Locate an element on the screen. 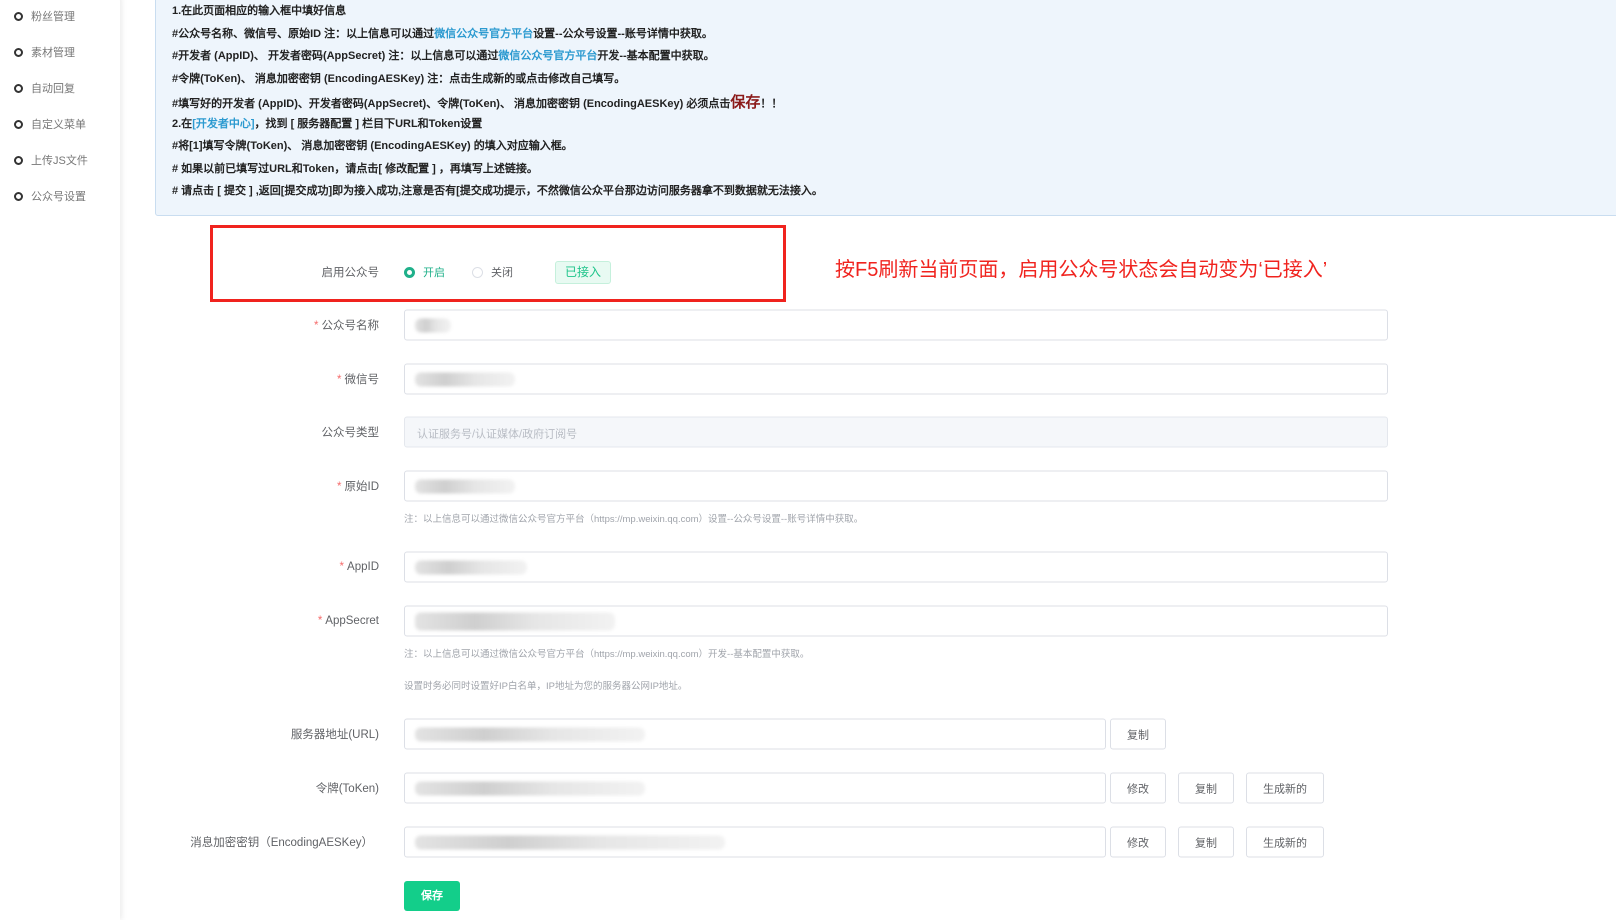  text: 设置--公众号设置--账号详情中获取。 is located at coordinates (623, 34).